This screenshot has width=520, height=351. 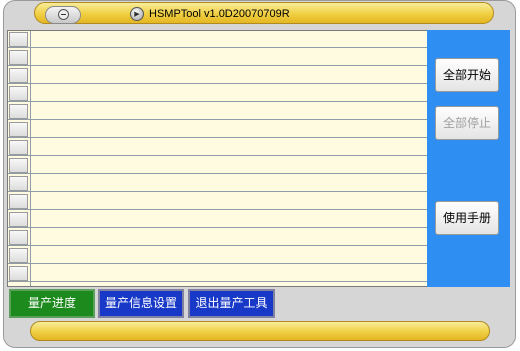 I want to click on window-title: HSMPTool v1.0D20070709R, so click(x=219, y=14).